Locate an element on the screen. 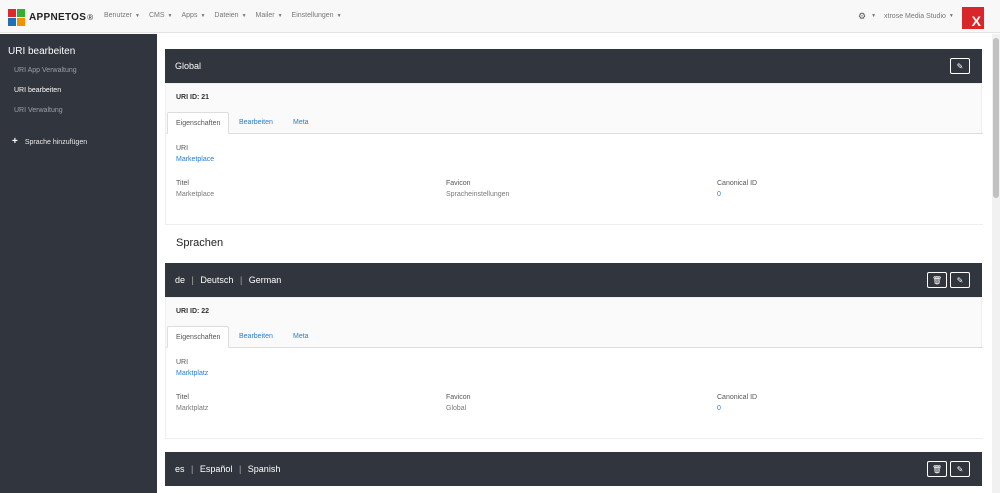 This screenshot has width=1000, height=493. language-native-name: Español is located at coordinates (216, 469).